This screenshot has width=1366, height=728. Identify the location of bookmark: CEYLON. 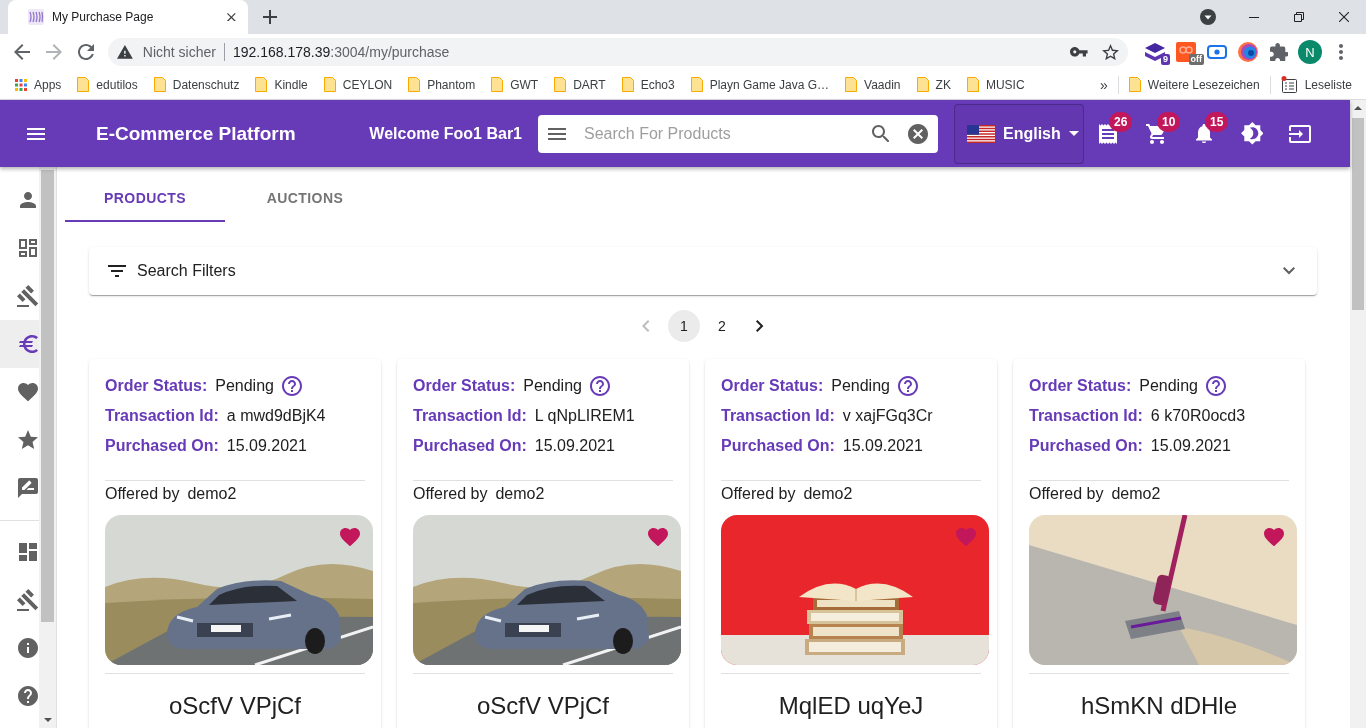
(358, 84).